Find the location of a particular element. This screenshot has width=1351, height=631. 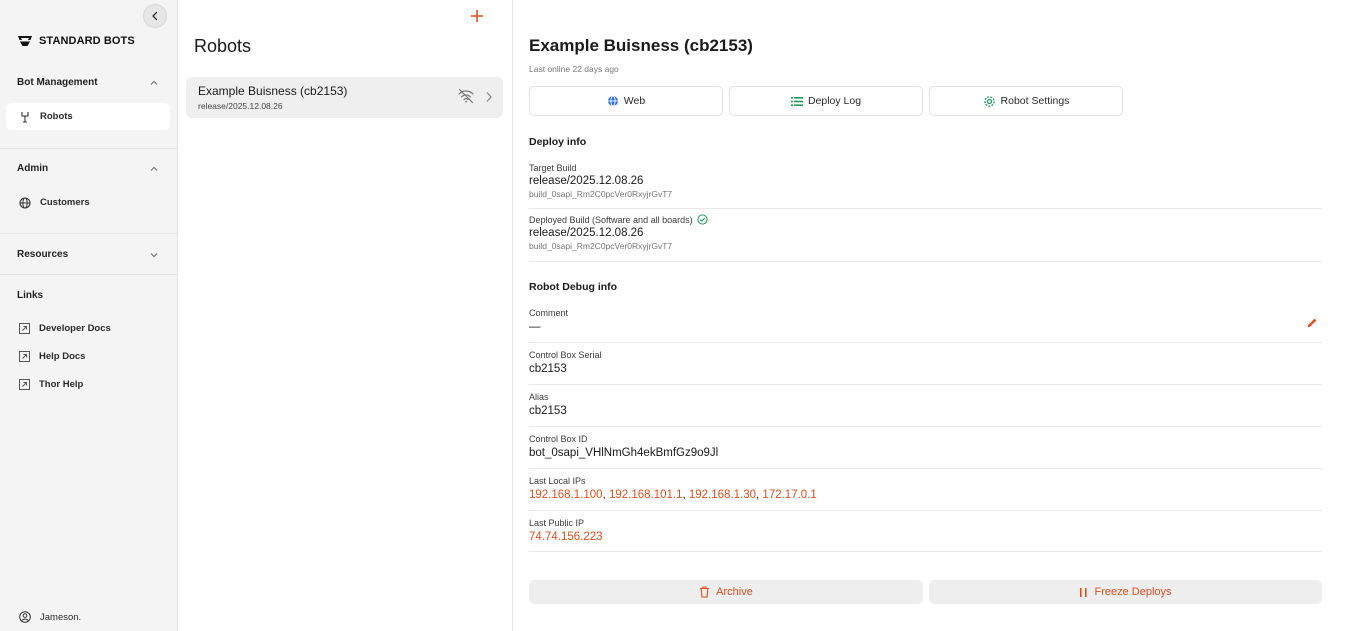

brand-name: STANDARD BOTS is located at coordinates (87, 41).